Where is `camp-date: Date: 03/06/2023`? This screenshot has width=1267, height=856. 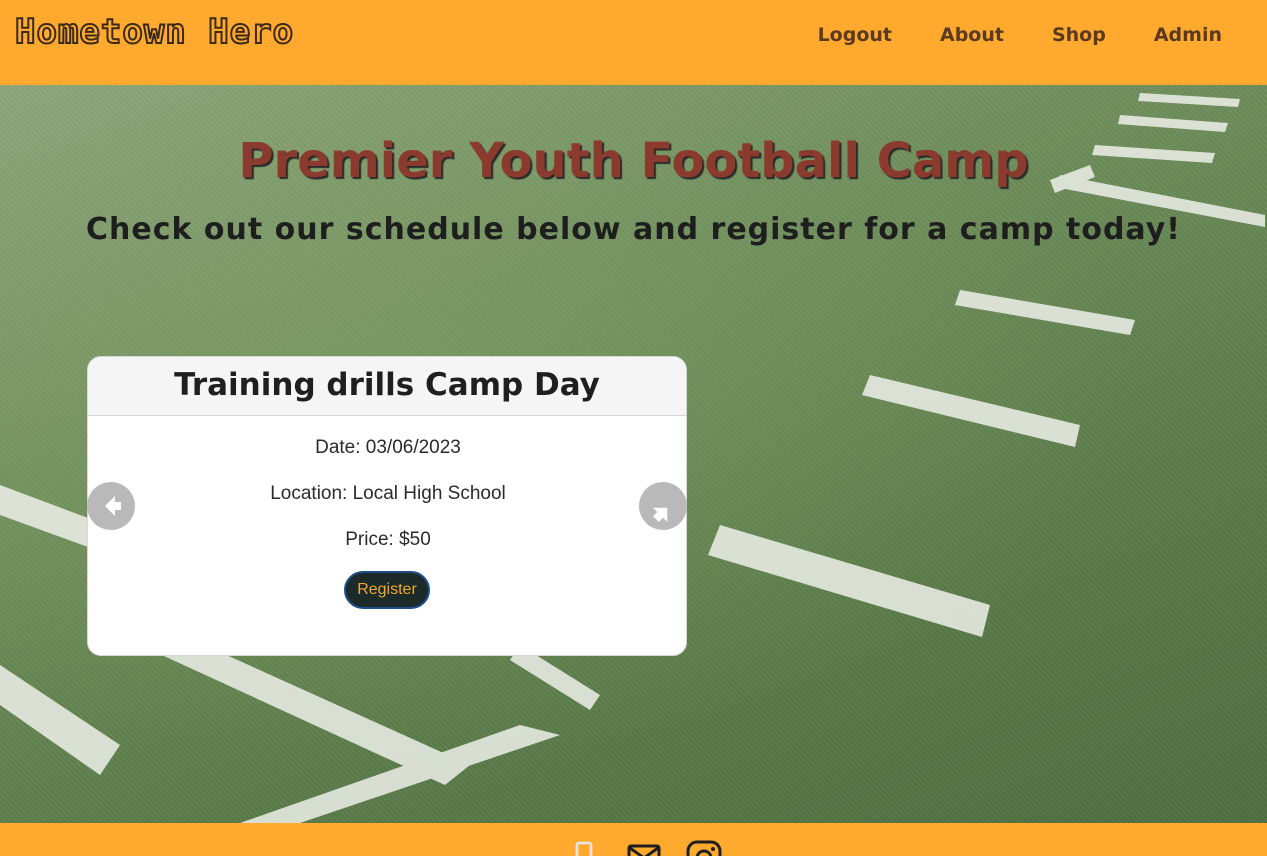
camp-date: Date: 03/06/2023 is located at coordinates (388, 447).